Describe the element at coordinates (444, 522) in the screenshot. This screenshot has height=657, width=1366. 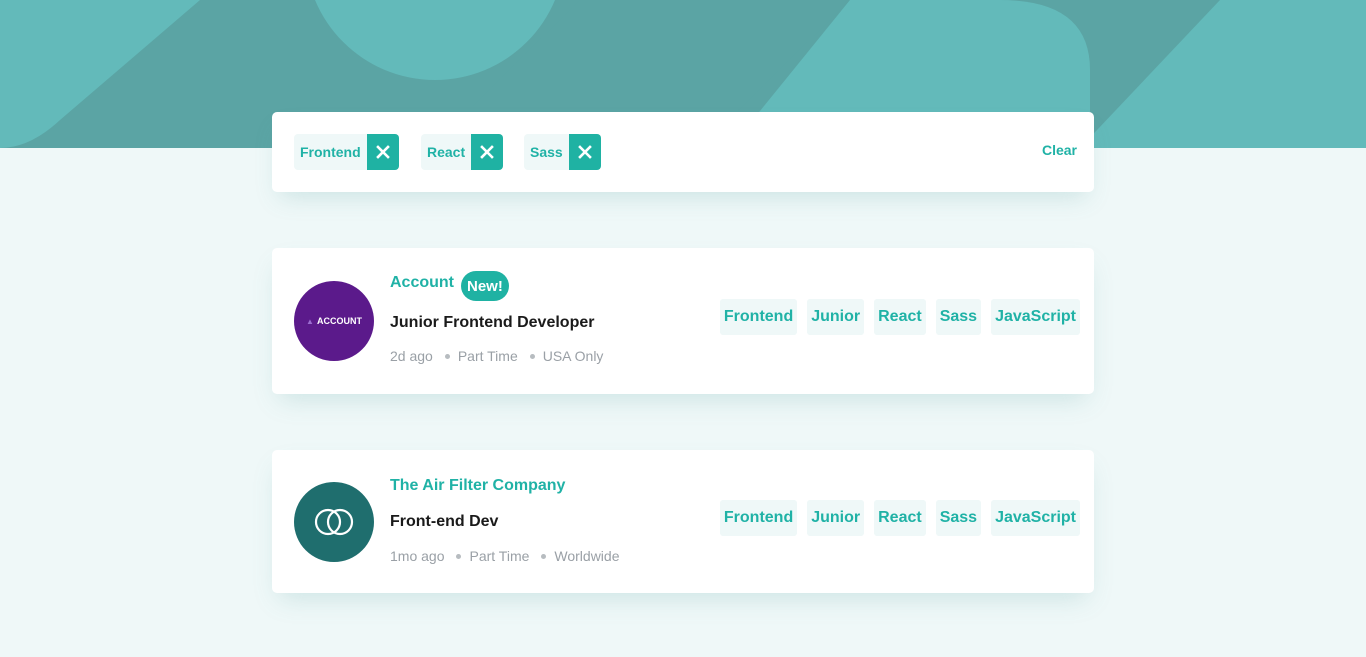
I see `job-position: Front-end Dev` at that location.